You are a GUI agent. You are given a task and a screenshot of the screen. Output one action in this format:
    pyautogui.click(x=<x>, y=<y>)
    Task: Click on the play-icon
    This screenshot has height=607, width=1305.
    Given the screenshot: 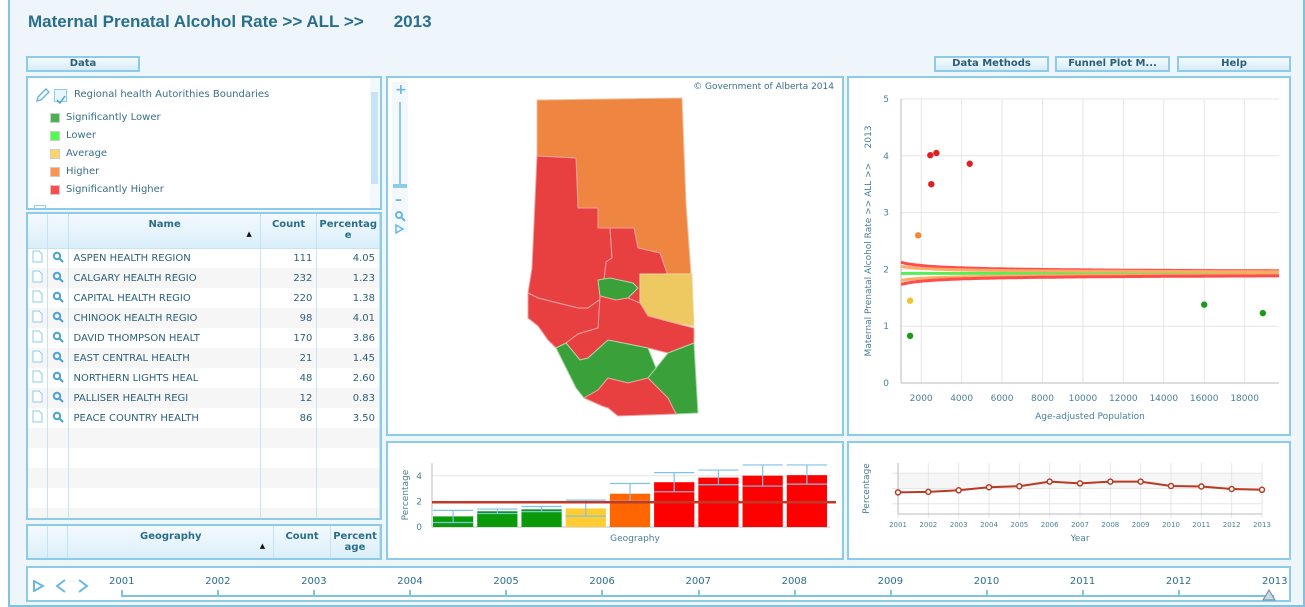 What is the action you would take?
    pyautogui.click(x=39, y=586)
    